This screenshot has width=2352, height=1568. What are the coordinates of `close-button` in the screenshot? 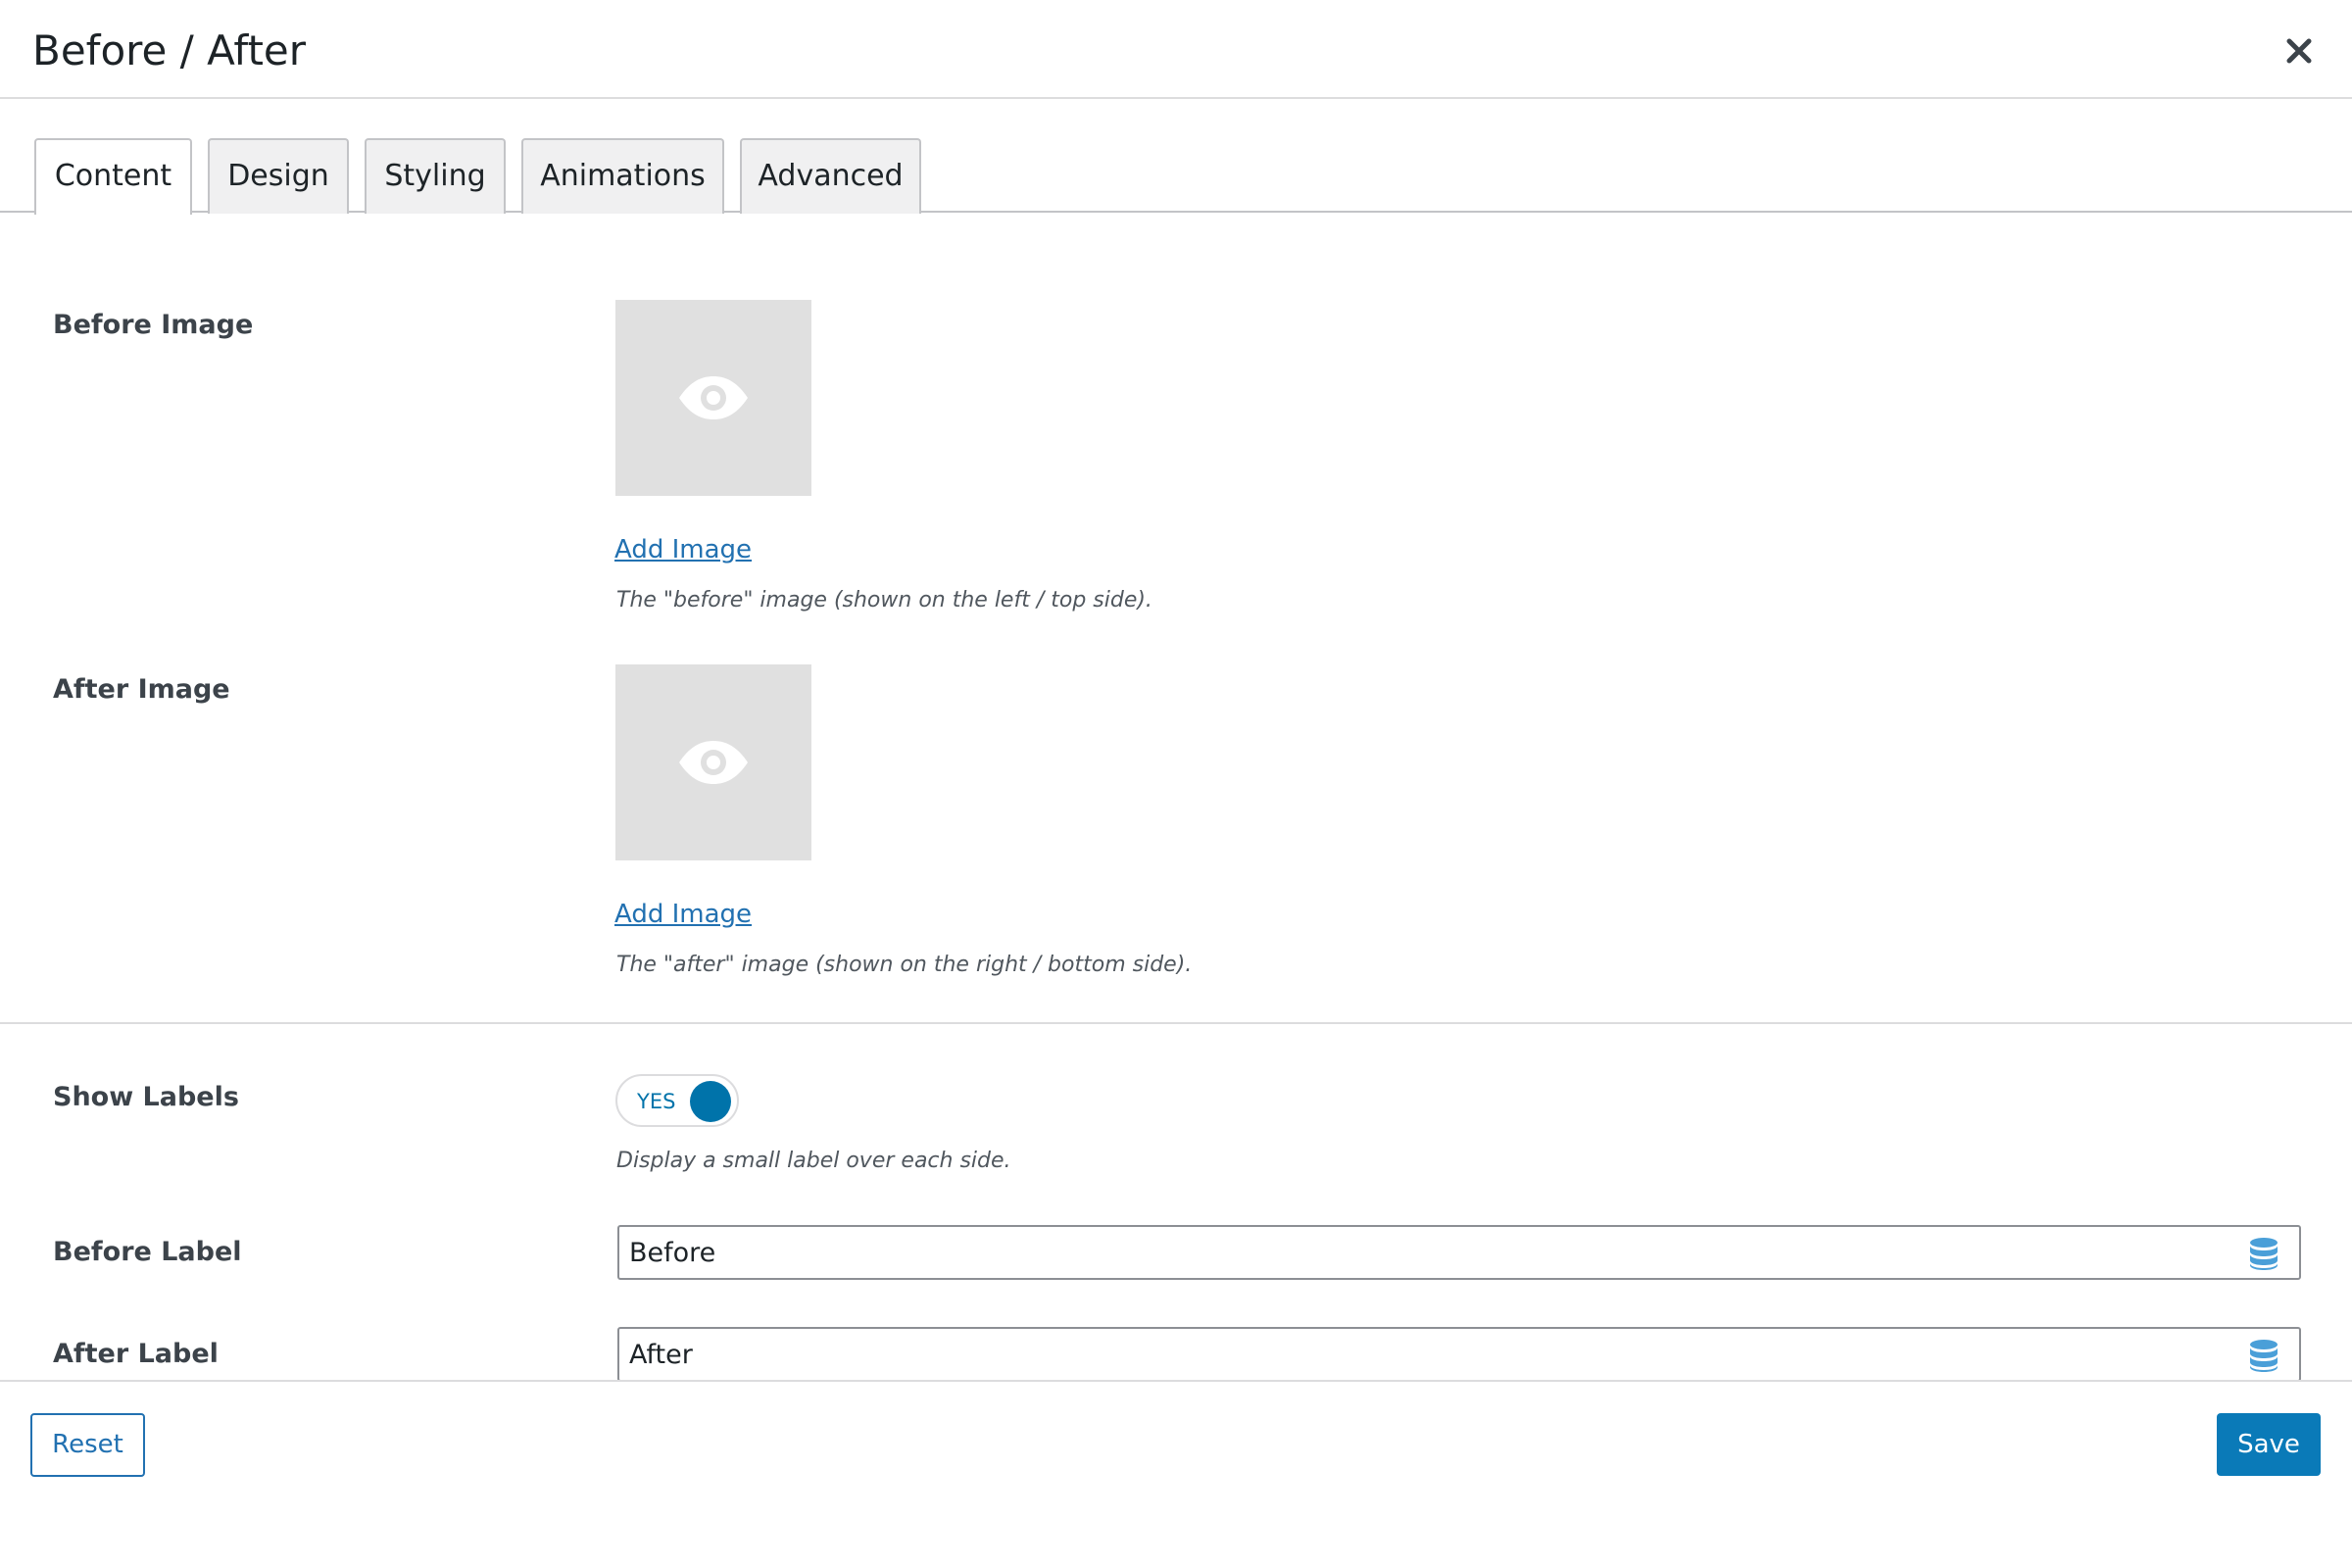 It's located at (2299, 51).